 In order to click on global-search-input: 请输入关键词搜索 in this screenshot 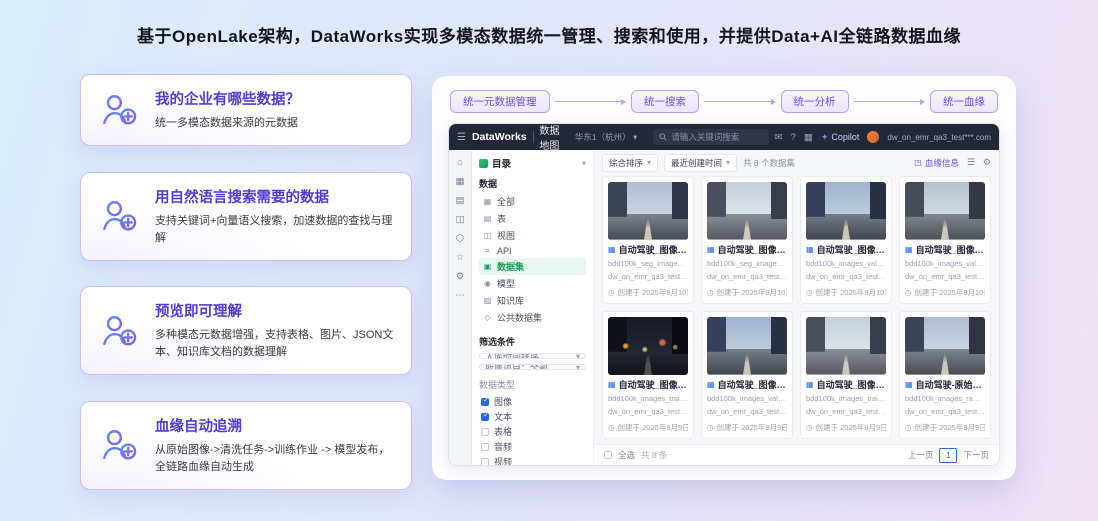, I will do `click(711, 137)`.